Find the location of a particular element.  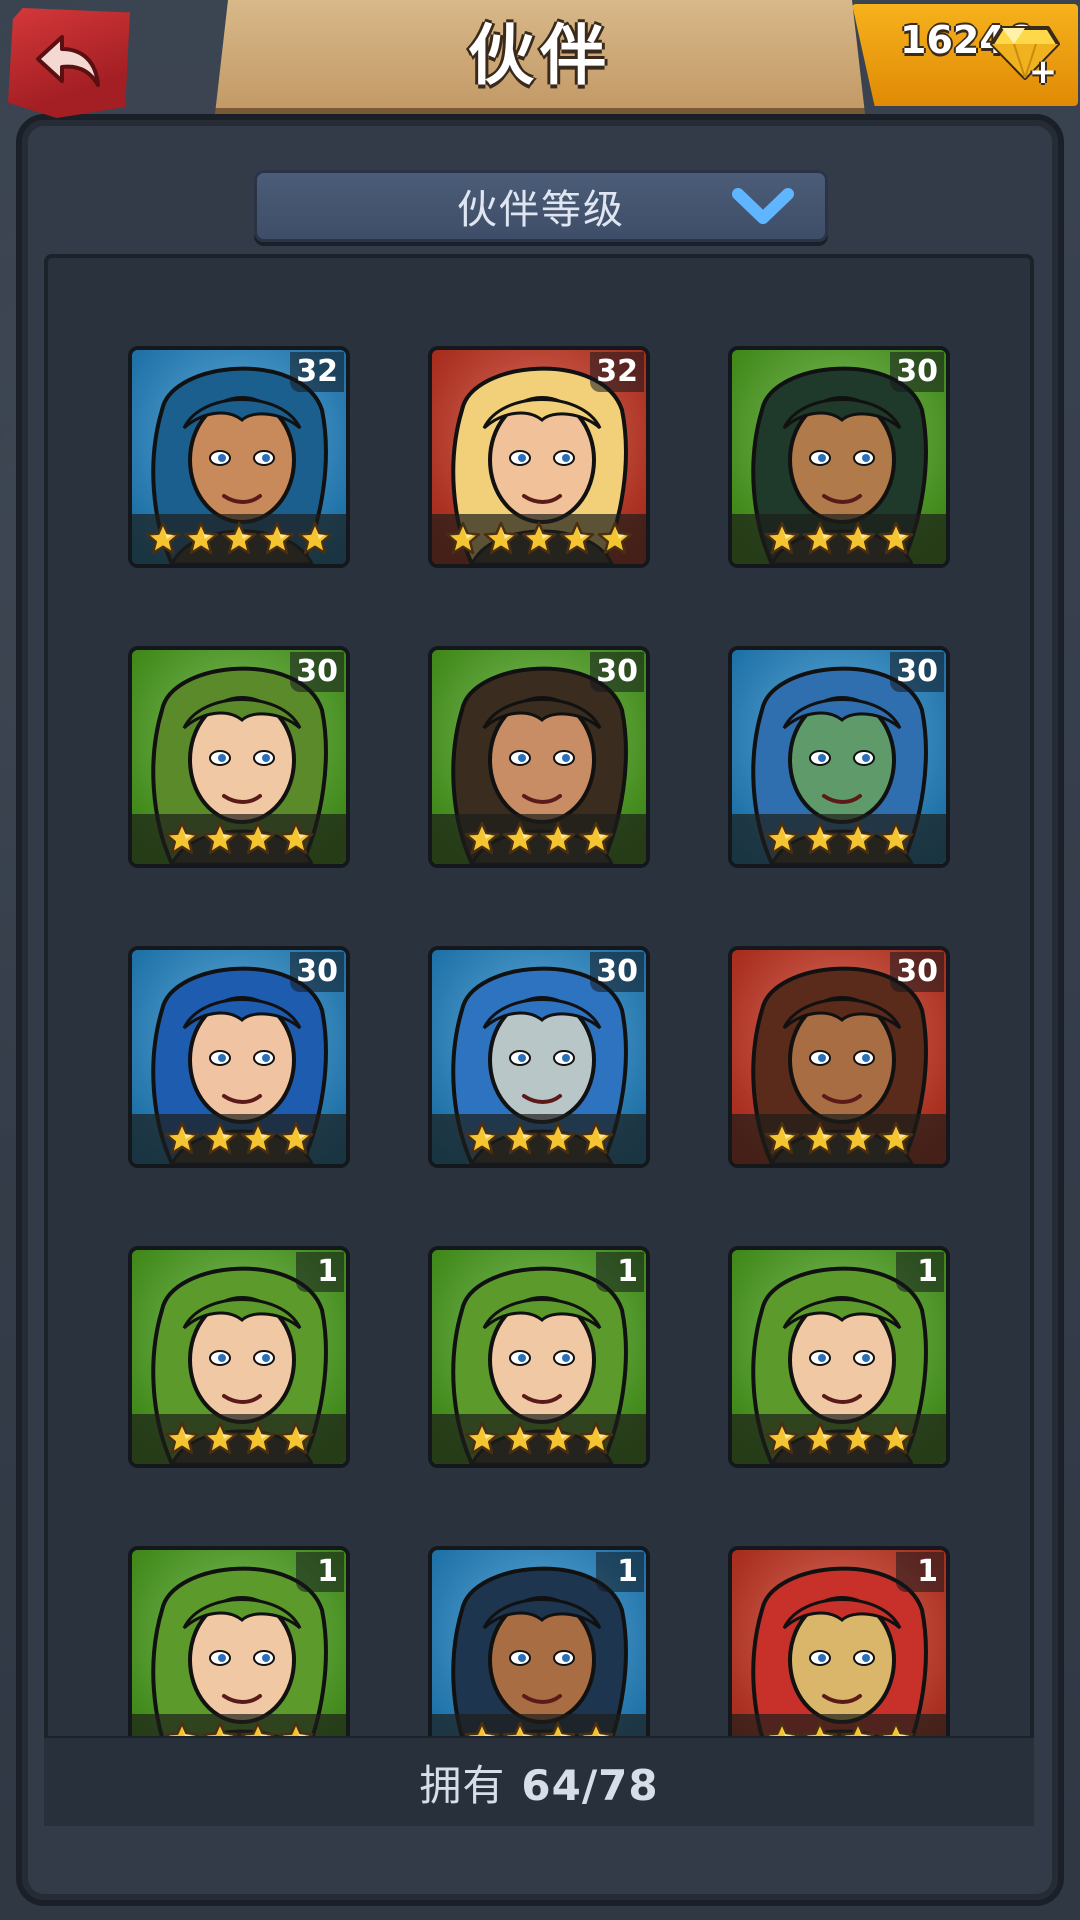

sort-dropdown: 伙伴等级 is located at coordinates (541, 206).